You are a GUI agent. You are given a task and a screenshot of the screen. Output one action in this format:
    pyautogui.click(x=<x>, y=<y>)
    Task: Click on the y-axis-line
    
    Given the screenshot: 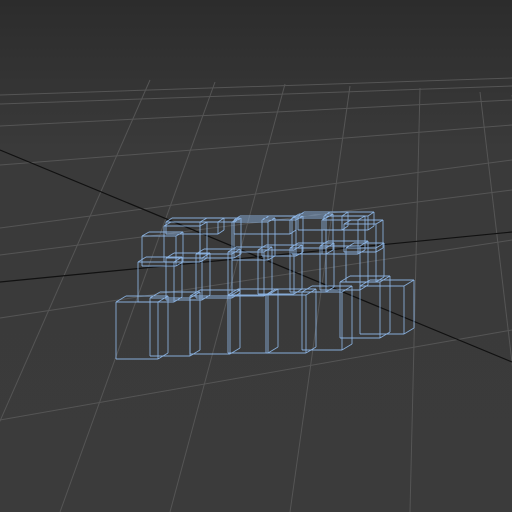 What is the action you would take?
    pyautogui.click(x=256, y=257)
    